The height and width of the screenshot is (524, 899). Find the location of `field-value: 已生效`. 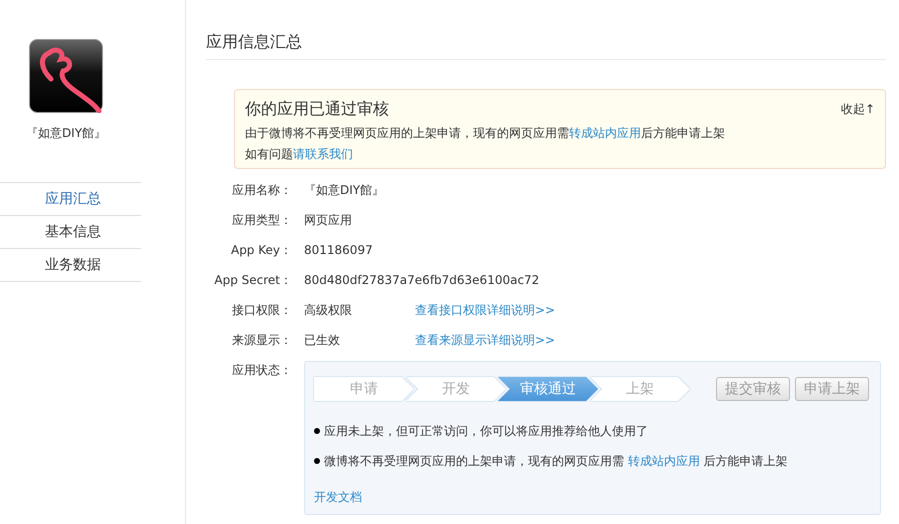

field-value: 已生效 is located at coordinates (322, 340).